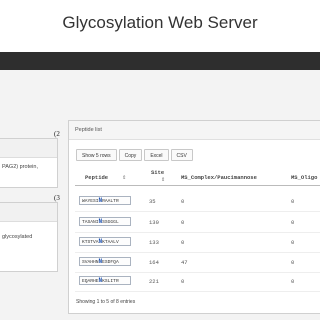 This screenshot has width=320, height=320. What do you see at coordinates (57, 134) in the screenshot?
I see `annotation-2: (2` at bounding box center [57, 134].